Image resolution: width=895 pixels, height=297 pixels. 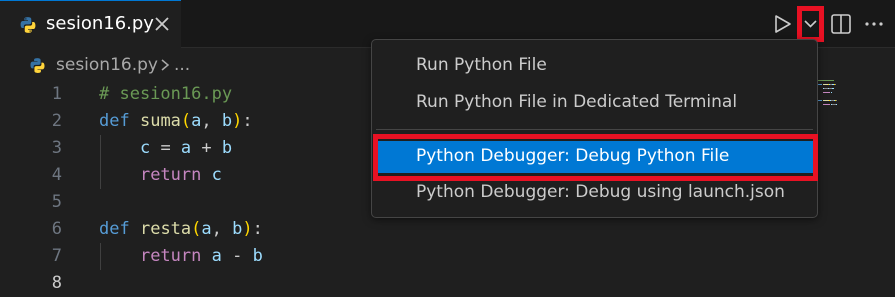 What do you see at coordinates (56, 121) in the screenshot?
I see `line-number: 2` at bounding box center [56, 121].